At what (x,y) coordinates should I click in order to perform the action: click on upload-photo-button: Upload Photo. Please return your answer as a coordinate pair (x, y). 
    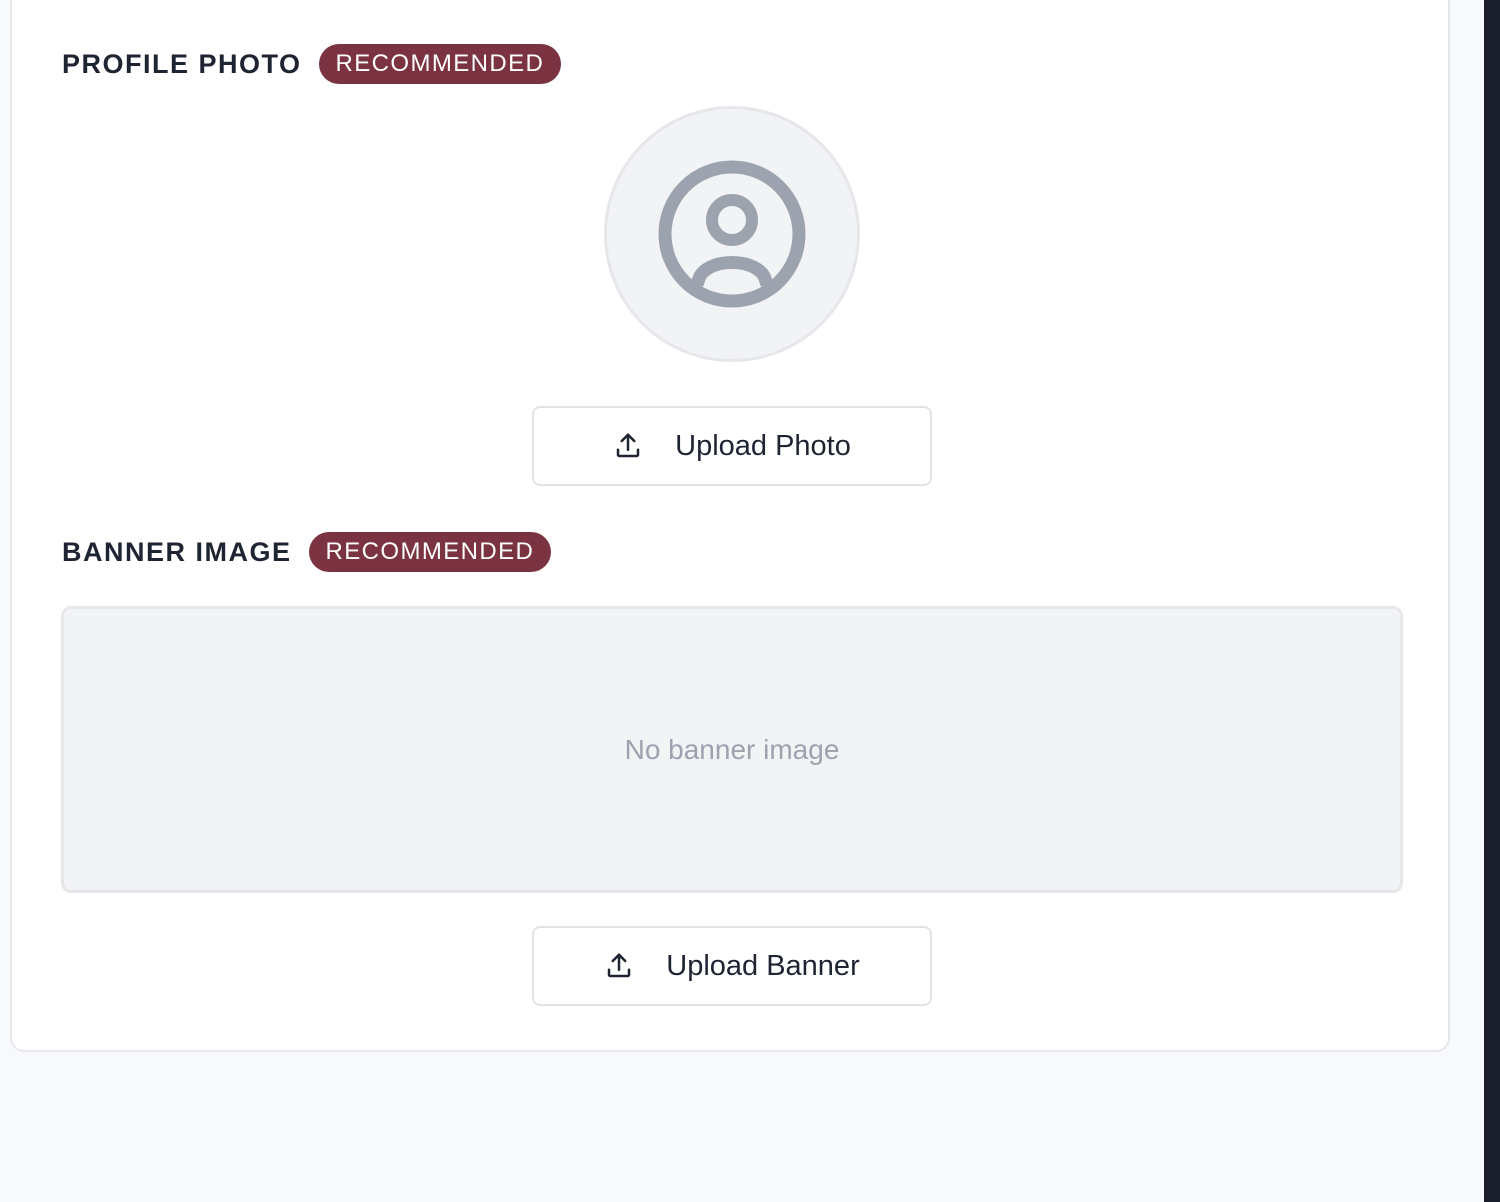
    Looking at the image, I should click on (732, 446).